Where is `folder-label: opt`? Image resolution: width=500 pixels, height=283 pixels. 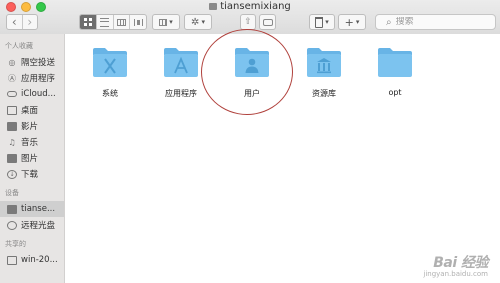 folder-label: opt is located at coordinates (395, 92).